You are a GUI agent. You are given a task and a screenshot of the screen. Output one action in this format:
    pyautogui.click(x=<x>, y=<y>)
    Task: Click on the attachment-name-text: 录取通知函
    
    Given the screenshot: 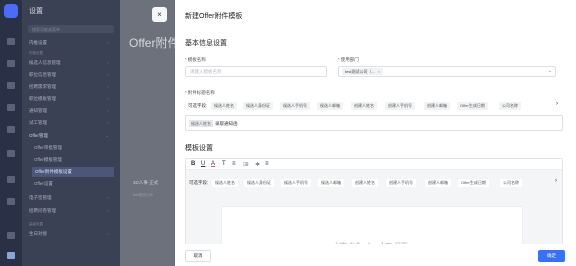 What is the action you would take?
    pyautogui.click(x=226, y=123)
    